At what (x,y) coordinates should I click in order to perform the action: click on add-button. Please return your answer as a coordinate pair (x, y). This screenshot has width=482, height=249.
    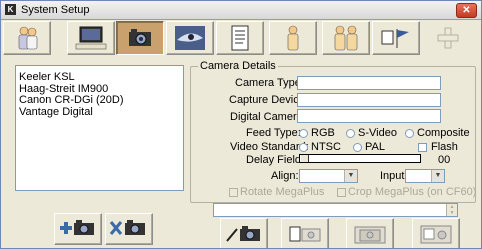
    Looking at the image, I should click on (448, 38).